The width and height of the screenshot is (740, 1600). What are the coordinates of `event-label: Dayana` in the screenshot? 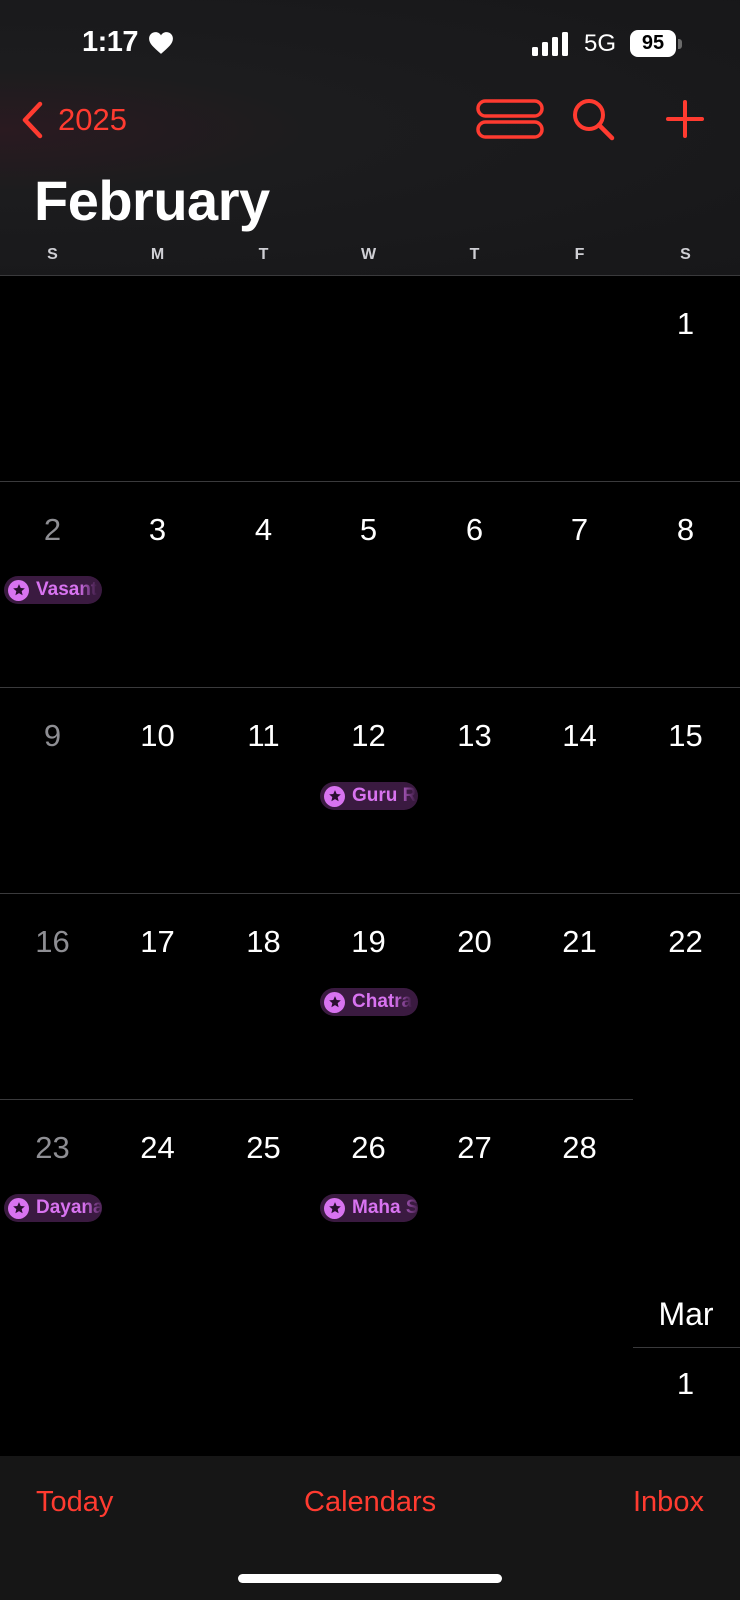 It's located at (69, 1207).